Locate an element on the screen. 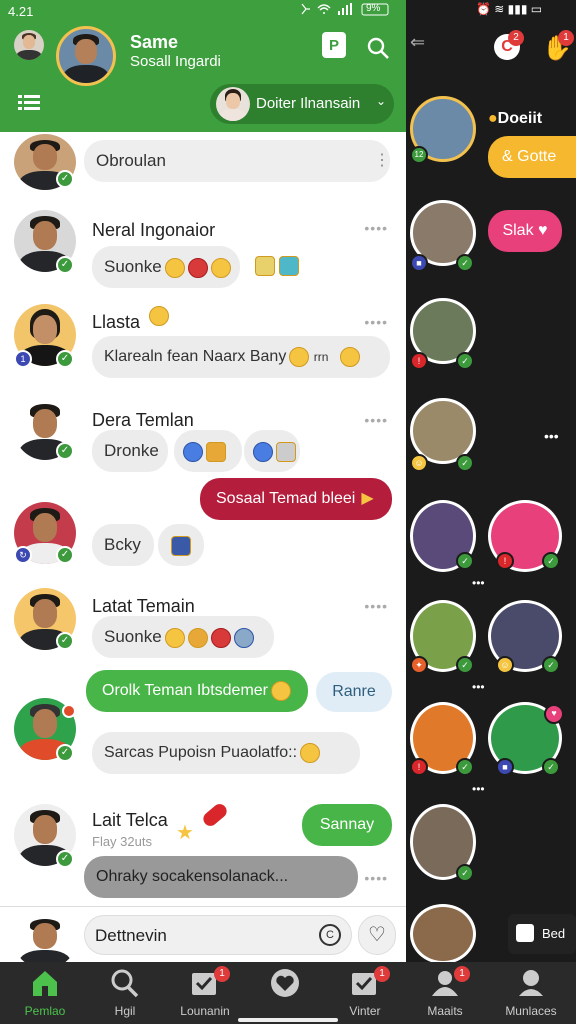  back-arrow-icon: ⇐ is located at coordinates (417, 42).